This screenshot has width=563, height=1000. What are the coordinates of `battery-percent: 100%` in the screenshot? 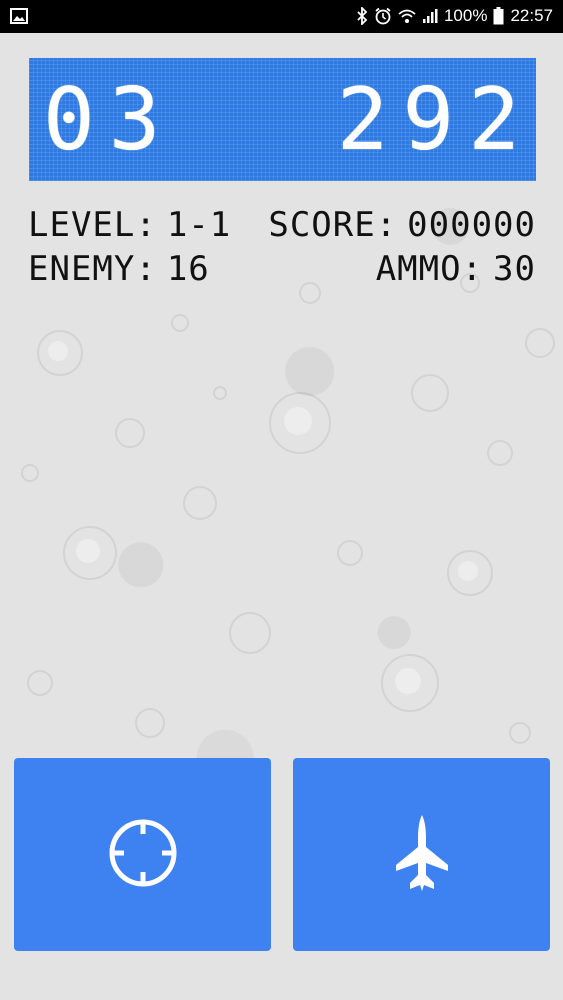 It's located at (465, 15).